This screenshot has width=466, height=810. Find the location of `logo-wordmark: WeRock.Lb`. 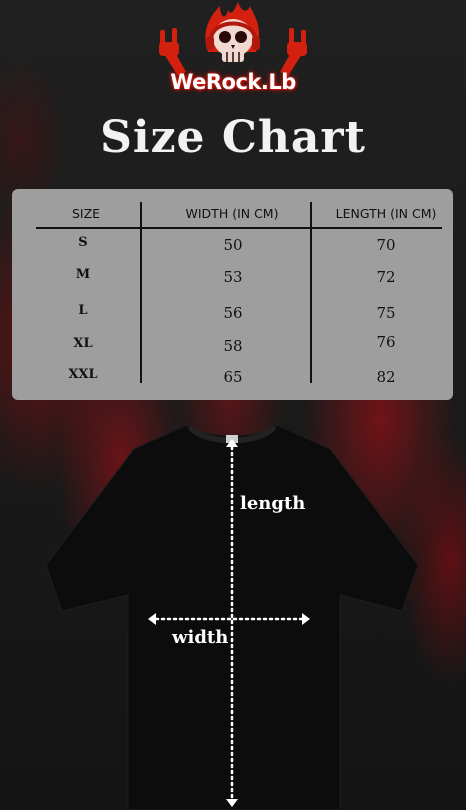

logo-wordmark: WeRock.Lb is located at coordinates (233, 82).